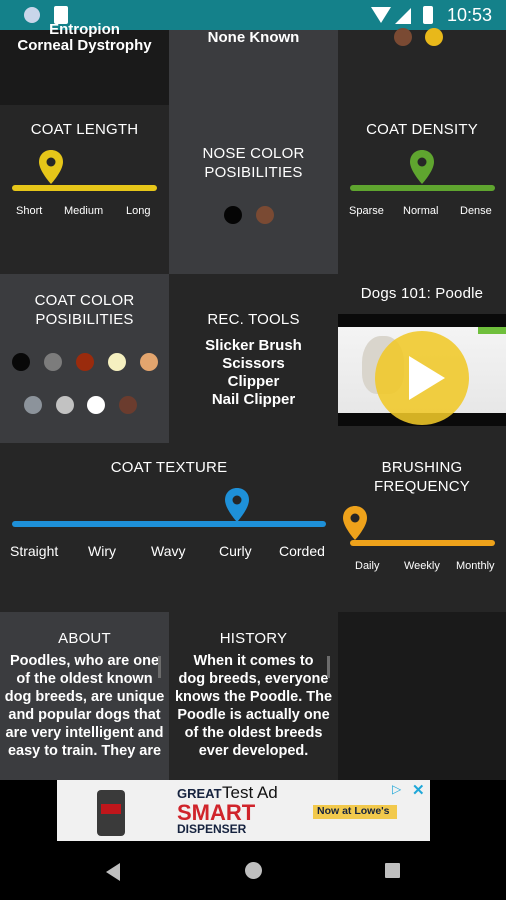  I want to click on adchoices-icon: ▷, so click(400, 789).